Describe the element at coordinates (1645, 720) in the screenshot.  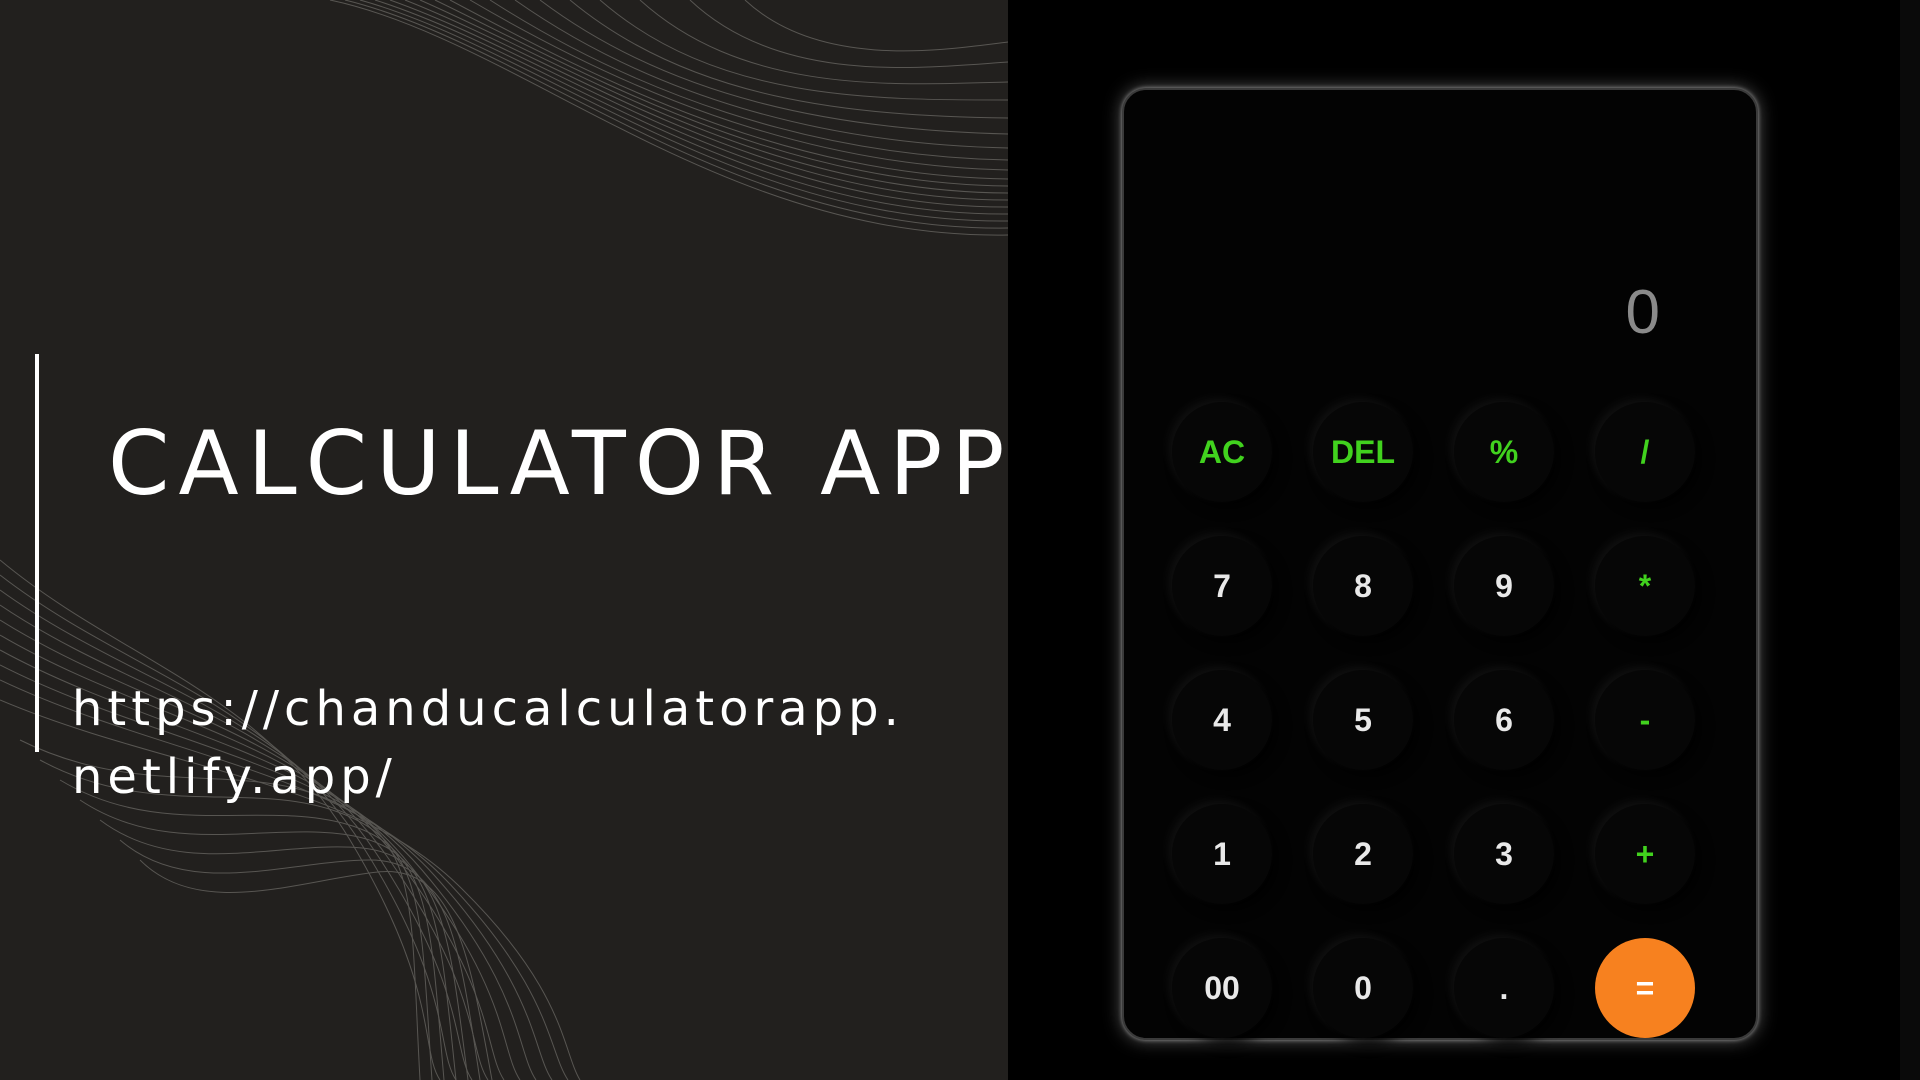
I see `minus-button: -` at that location.